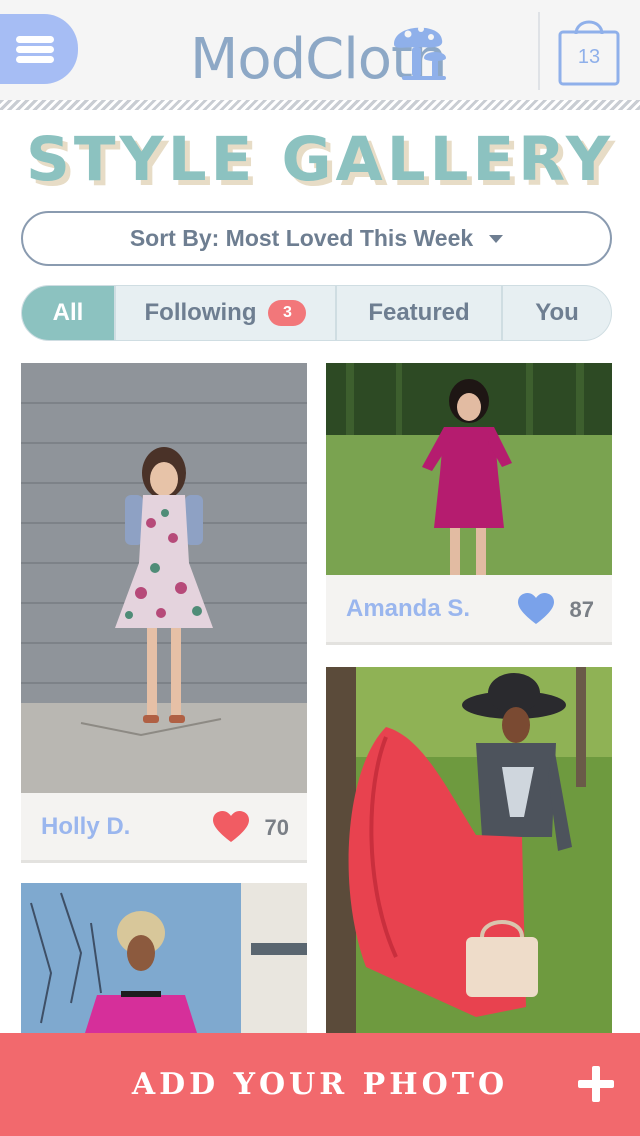  What do you see at coordinates (420, 53) in the screenshot?
I see `mushroom-logo-icon` at bounding box center [420, 53].